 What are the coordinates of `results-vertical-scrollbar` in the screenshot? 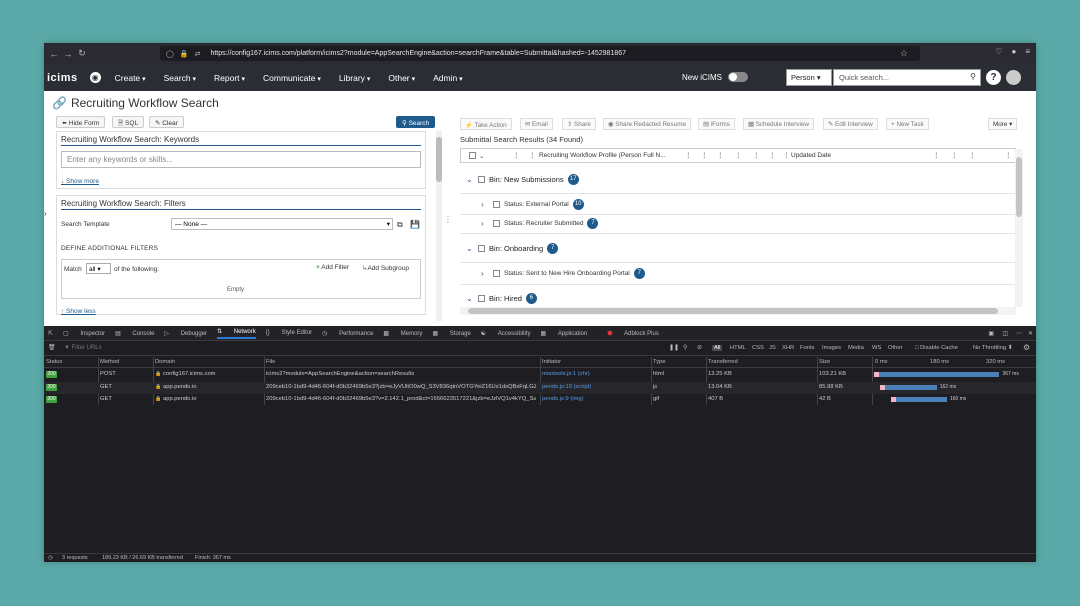 It's located at (1019, 228).